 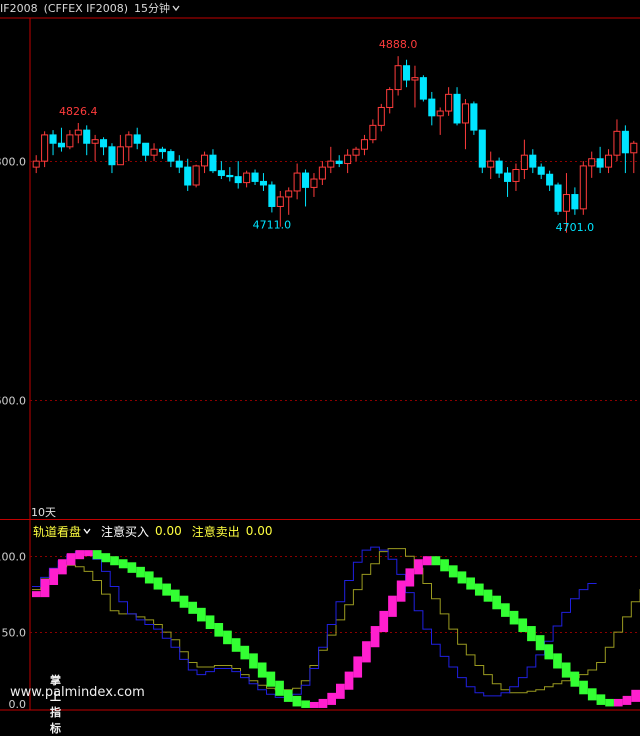 I want to click on buy-value: 0.00, so click(x=168, y=531).